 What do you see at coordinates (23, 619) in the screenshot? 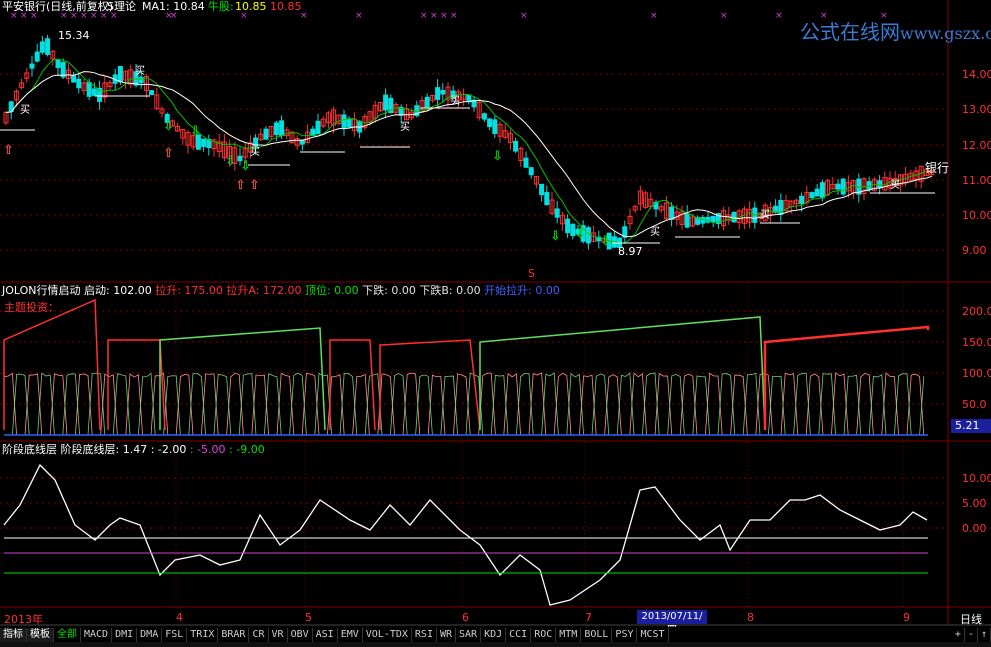
I see `date-year: 2013年` at bounding box center [23, 619].